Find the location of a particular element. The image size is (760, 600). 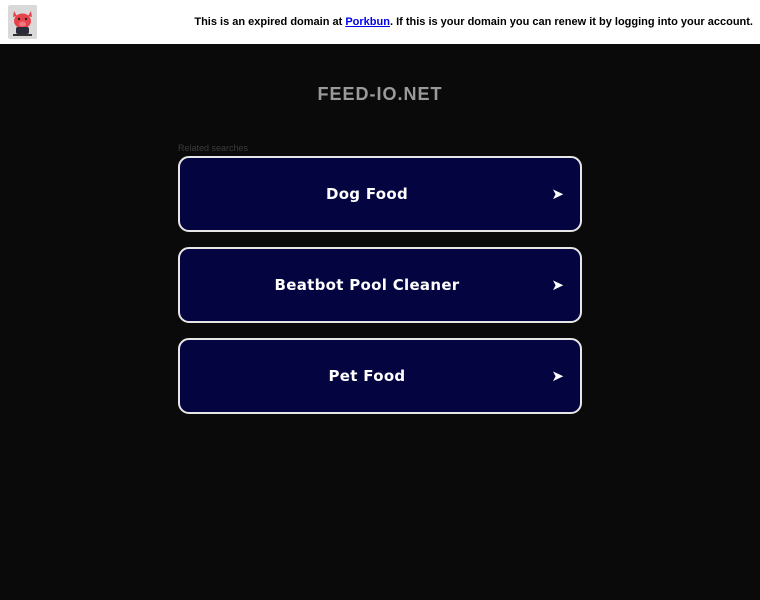

related-search-button-dog-food: Dog Food ➤ is located at coordinates (380, 194).